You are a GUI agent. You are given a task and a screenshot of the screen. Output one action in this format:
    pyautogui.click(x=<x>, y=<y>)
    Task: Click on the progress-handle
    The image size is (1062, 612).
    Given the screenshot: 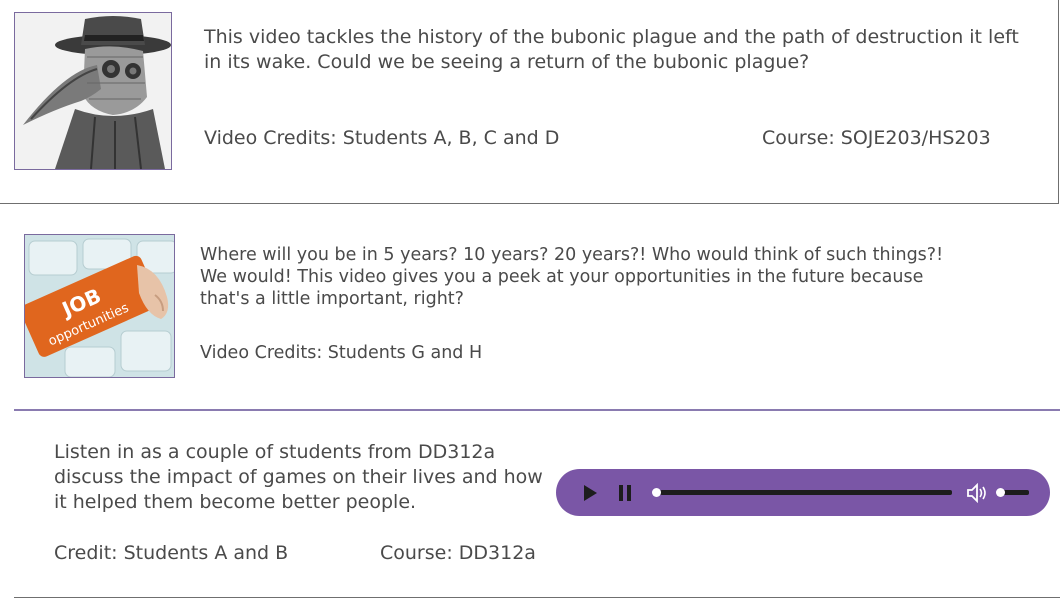 What is the action you would take?
    pyautogui.click(x=656, y=492)
    